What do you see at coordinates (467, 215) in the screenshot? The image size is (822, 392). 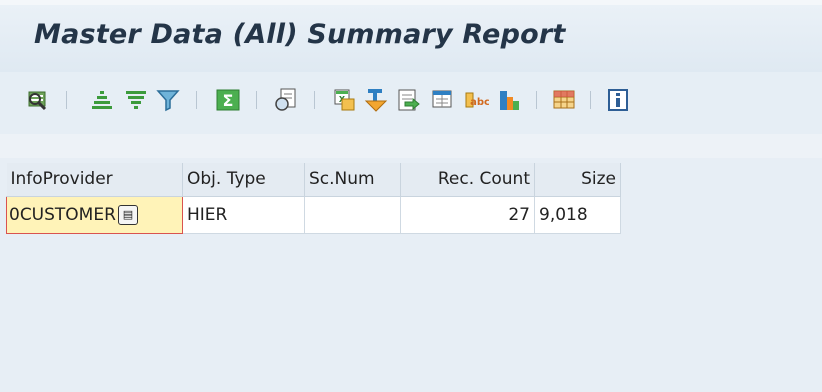 I see `cell-rec-count: 27` at bounding box center [467, 215].